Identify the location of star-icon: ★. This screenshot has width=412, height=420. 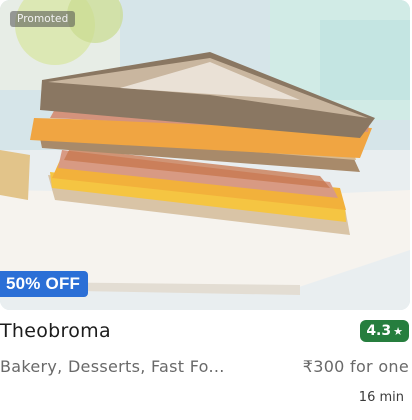
(398, 331).